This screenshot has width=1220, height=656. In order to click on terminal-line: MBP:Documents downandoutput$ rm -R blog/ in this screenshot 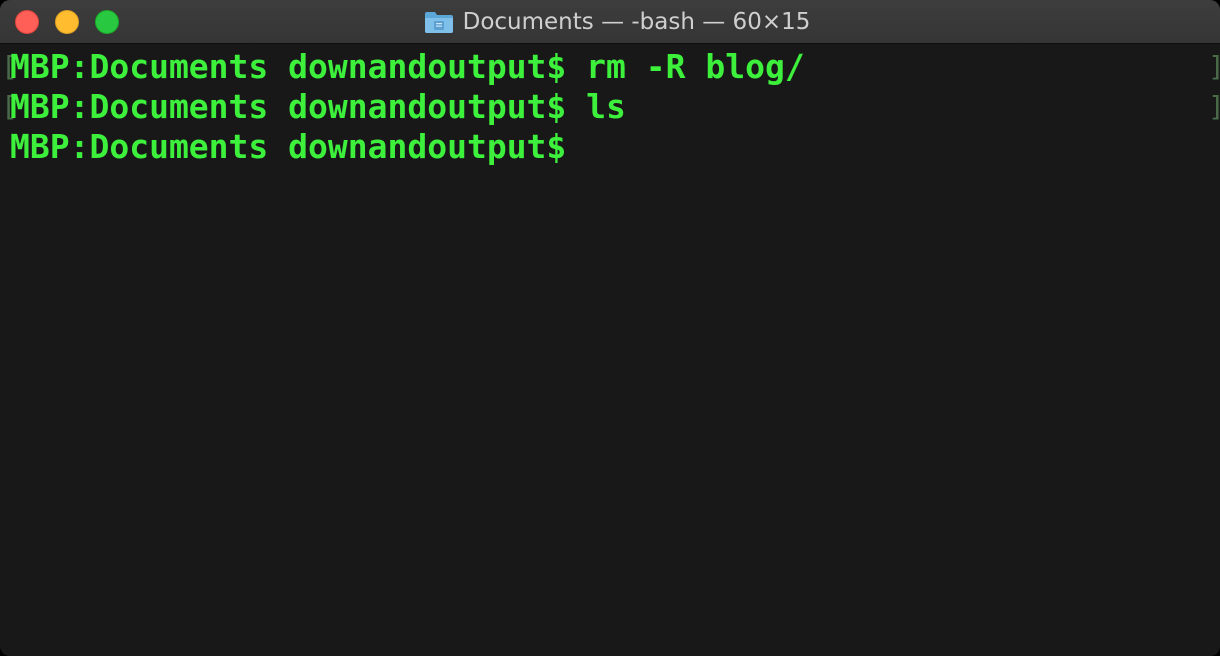, I will do `click(407, 66)`.